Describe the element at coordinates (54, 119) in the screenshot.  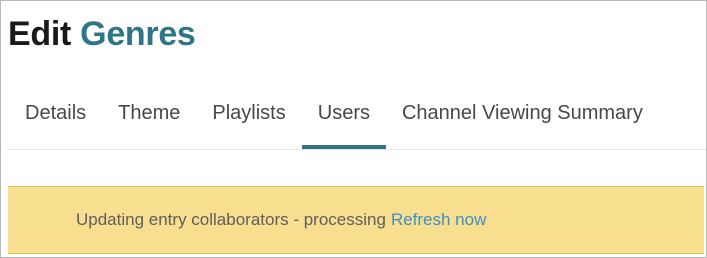
I see `tab-details: Details` at that location.